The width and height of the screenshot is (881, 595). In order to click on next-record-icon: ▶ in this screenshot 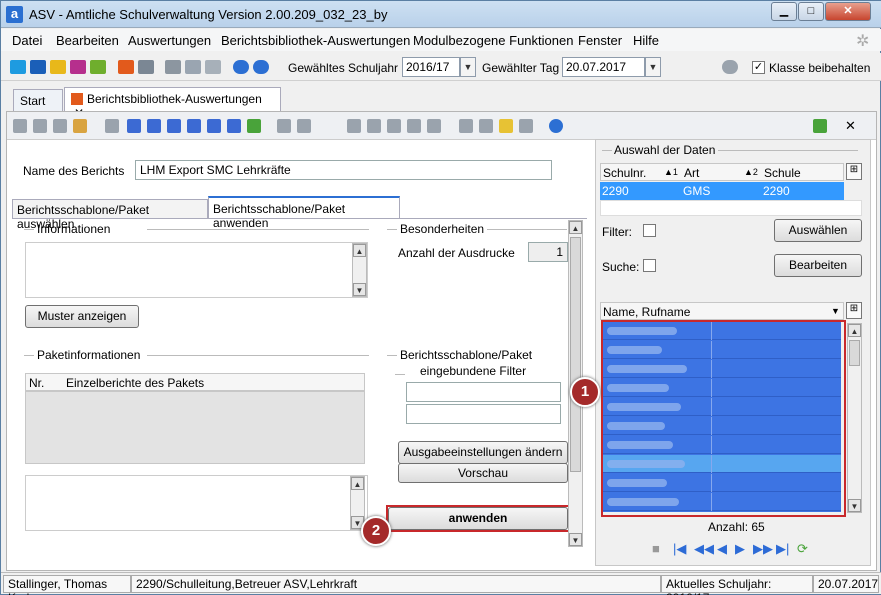, I will do `click(740, 549)`.